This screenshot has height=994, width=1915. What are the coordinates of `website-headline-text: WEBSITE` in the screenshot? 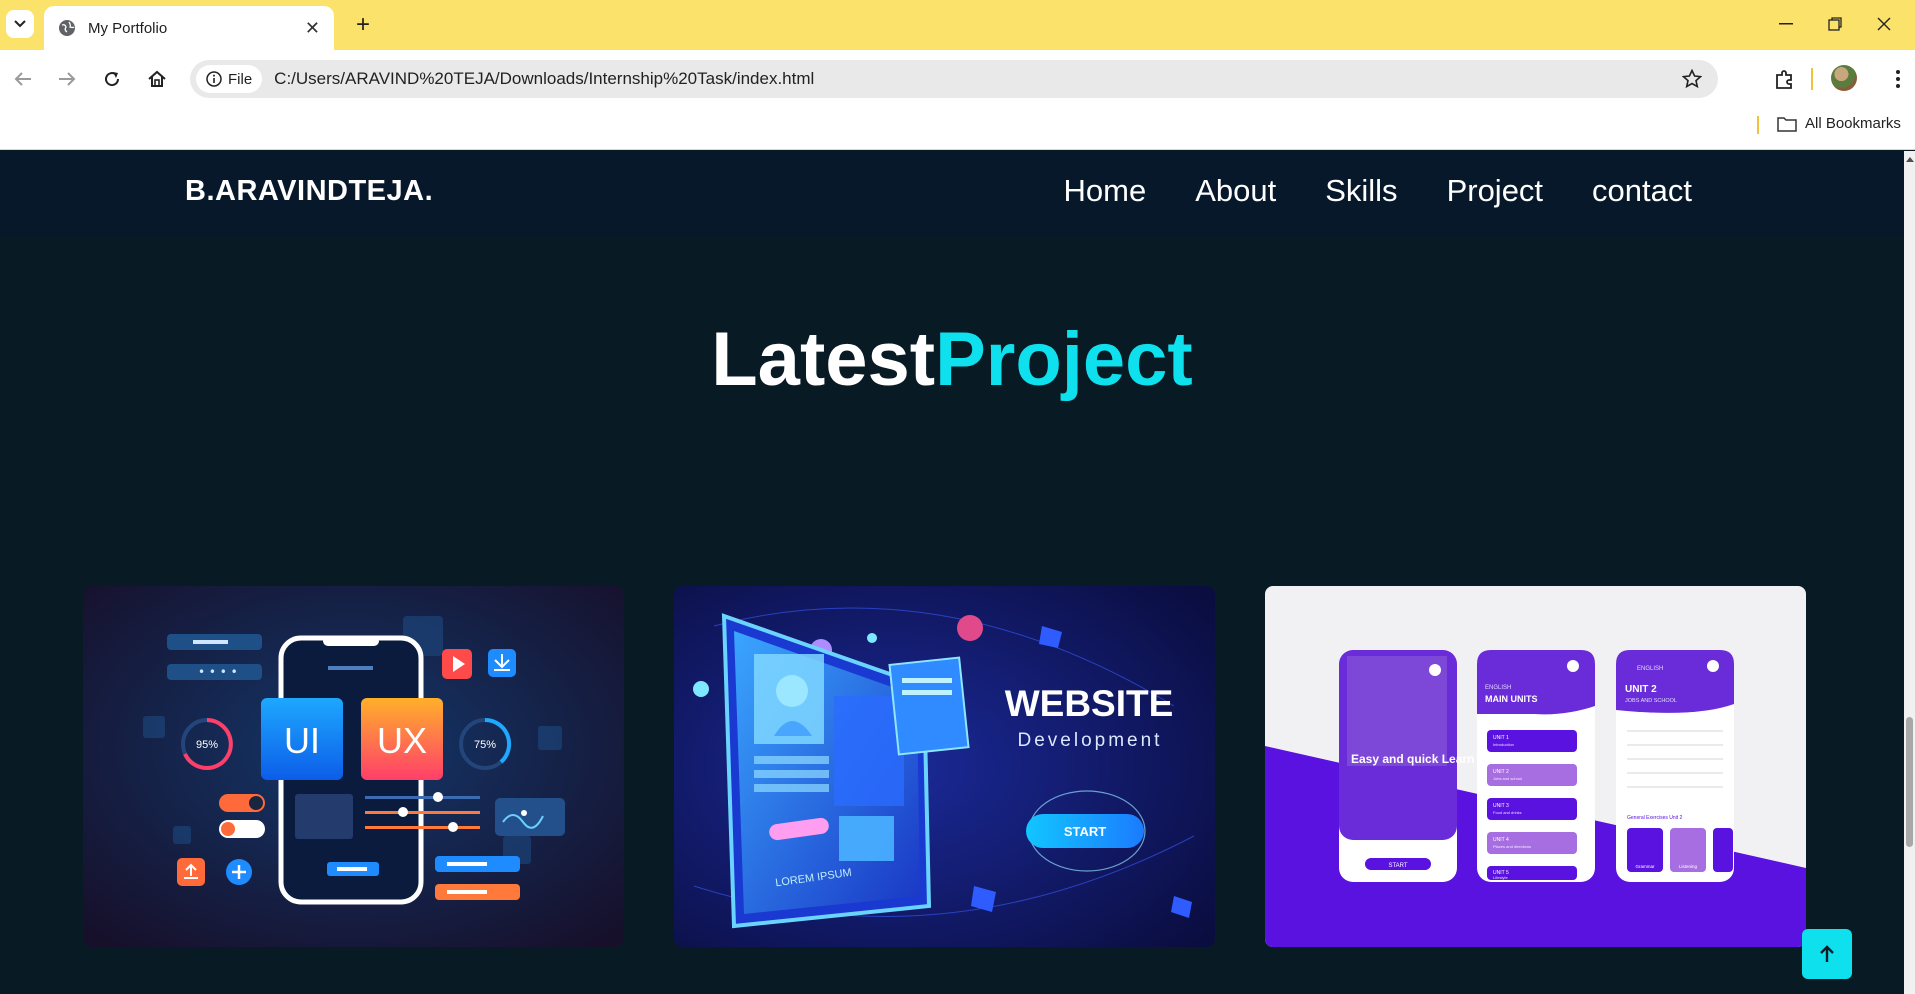 It's located at (1089, 703).